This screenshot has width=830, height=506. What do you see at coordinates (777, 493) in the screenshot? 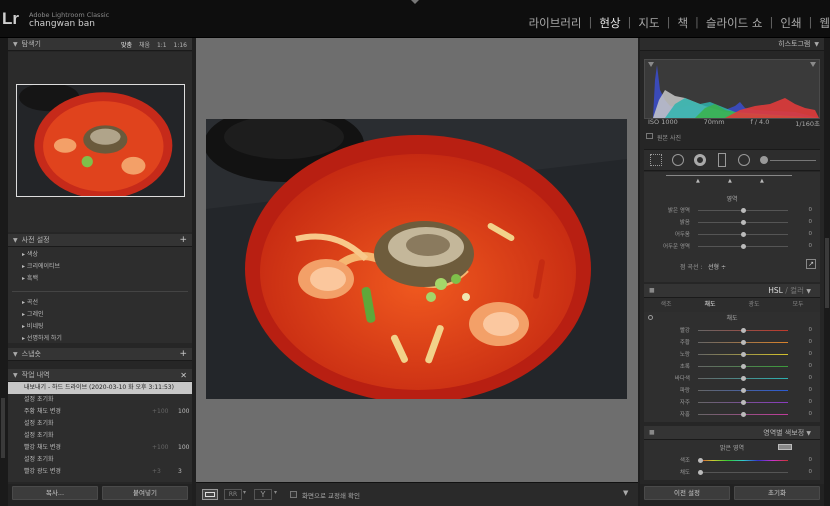
I see `reset-button: 초기화` at bounding box center [777, 493].